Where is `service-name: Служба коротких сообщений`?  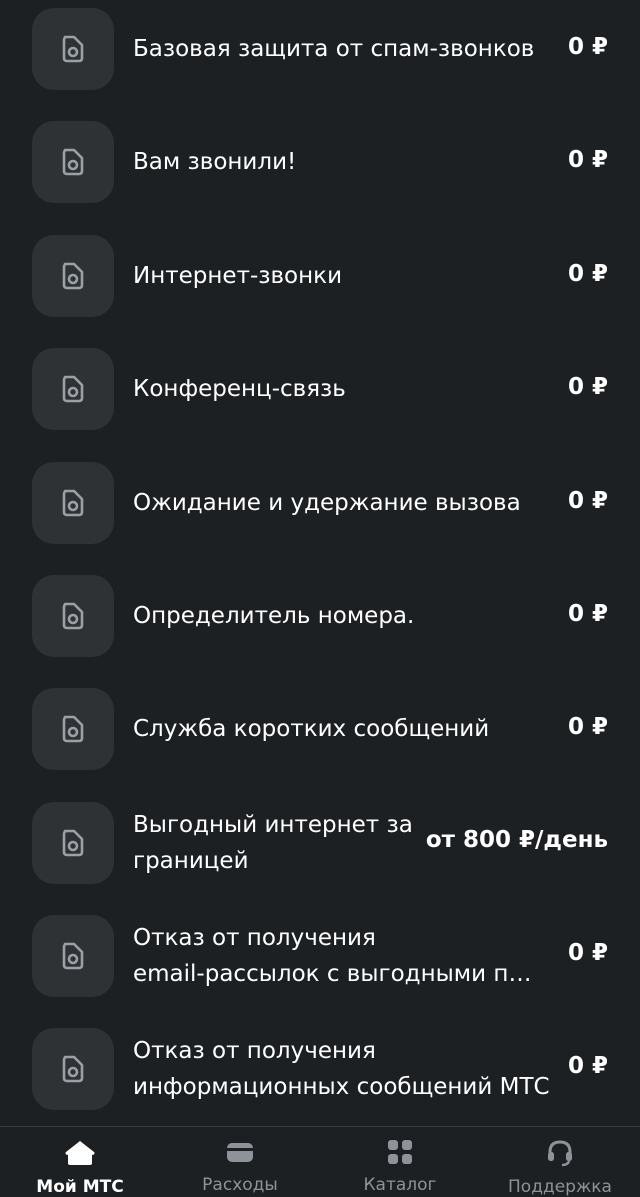
service-name: Служба коротких сообщений is located at coordinates (311, 729).